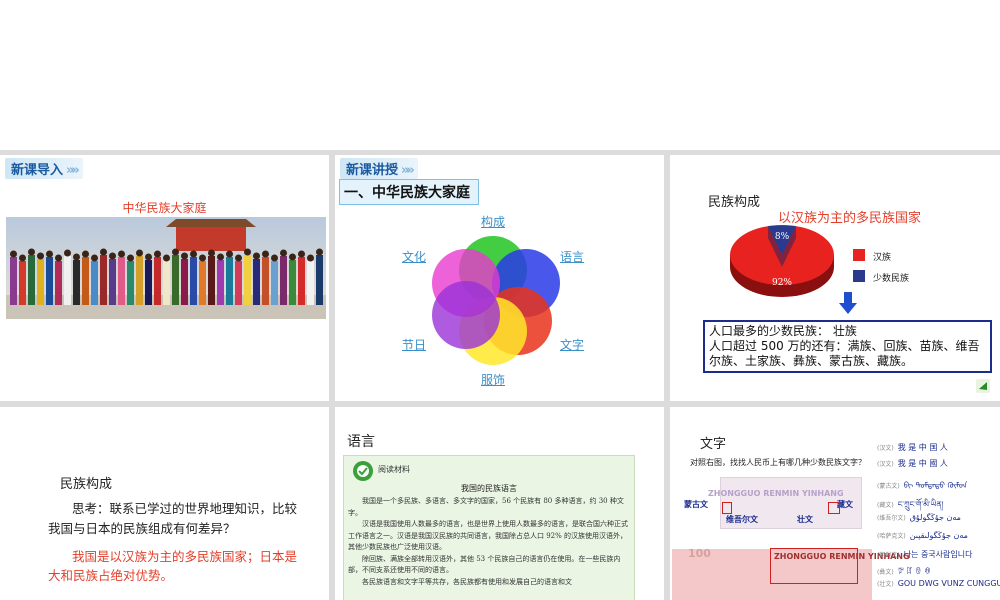  I want to click on banknote-bank-name: ZHONGGUO RENMIN YINHANG, so click(776, 493).